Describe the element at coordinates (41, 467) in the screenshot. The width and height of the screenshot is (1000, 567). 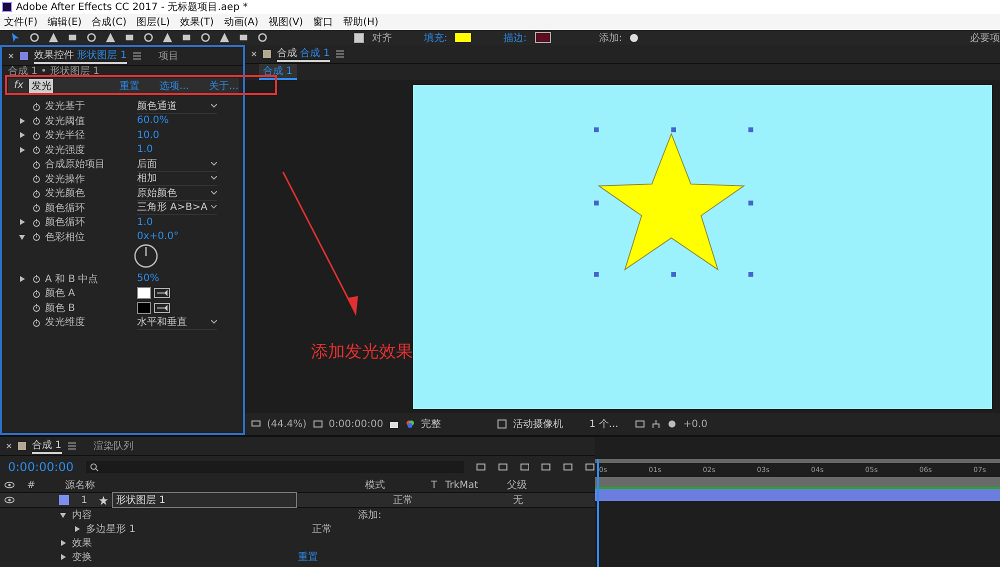
I see `timecode: 0:00:00:00` at that location.